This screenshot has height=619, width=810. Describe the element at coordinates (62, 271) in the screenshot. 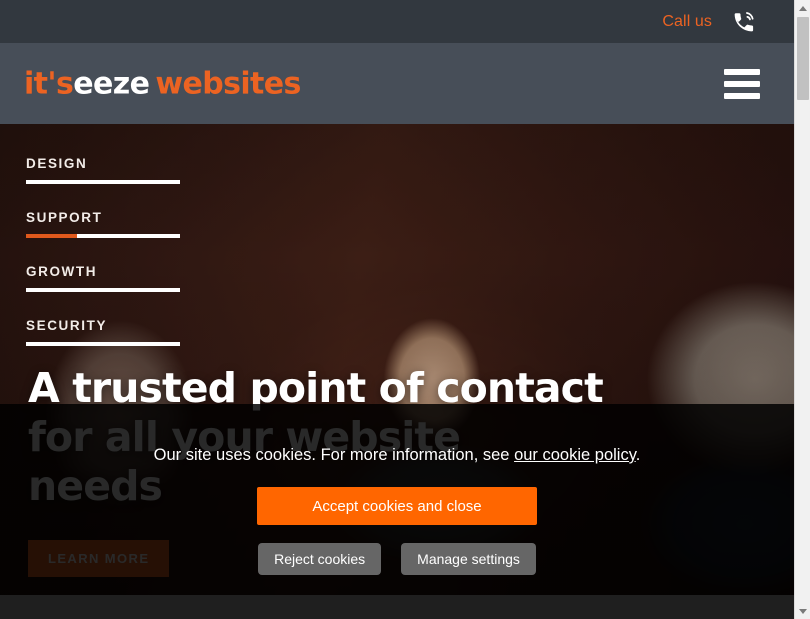

I see `feature-label-growth: GROWTH` at that location.